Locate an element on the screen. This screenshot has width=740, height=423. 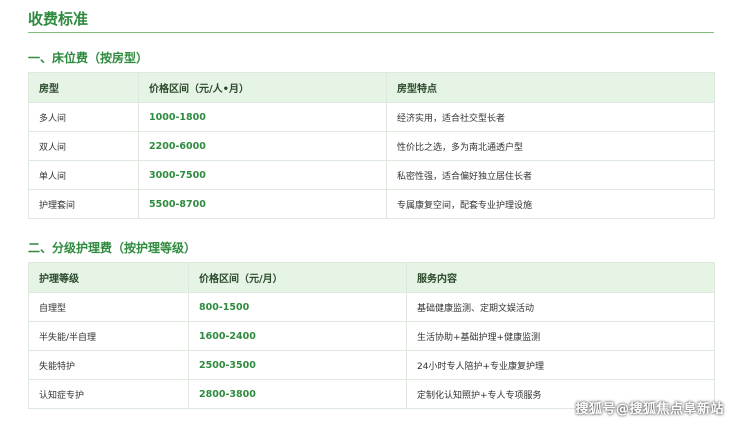
price-cell: 2500-3500 is located at coordinates (297, 365).